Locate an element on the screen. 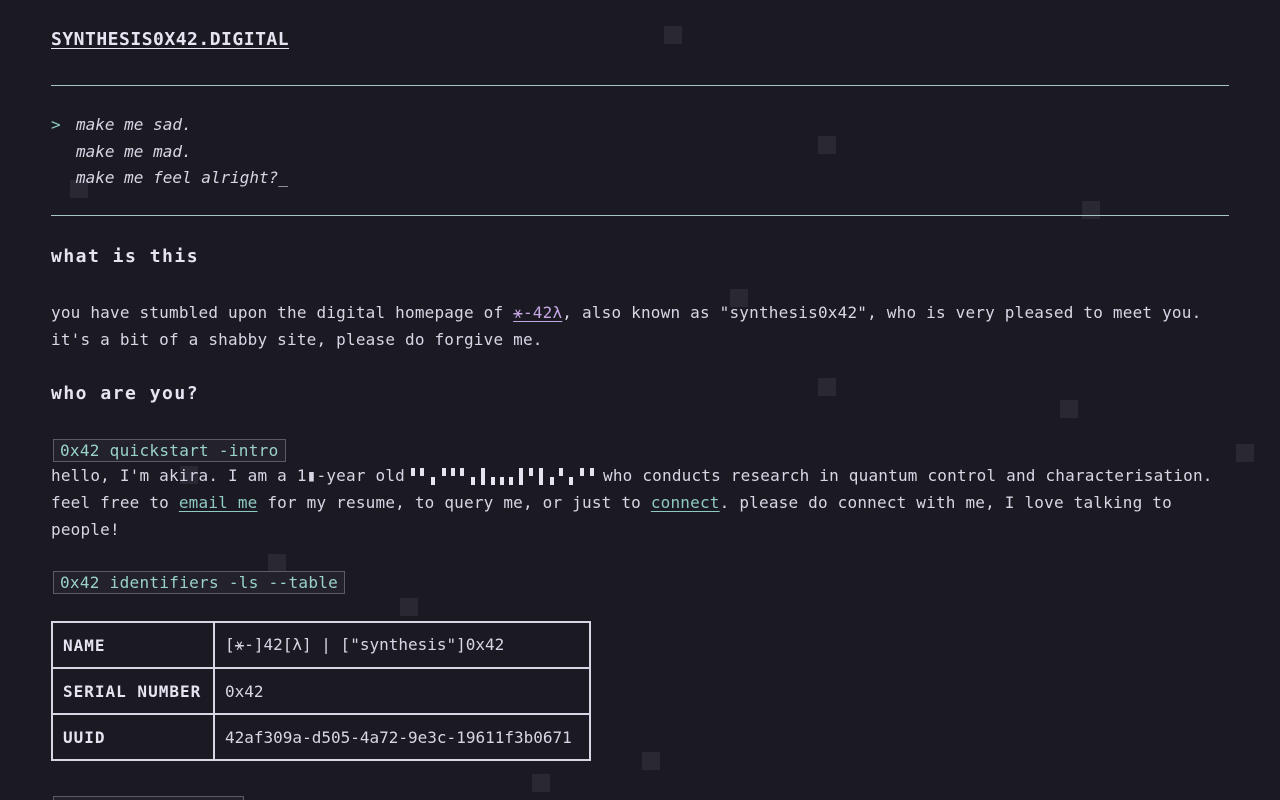  connect-link: connect is located at coordinates (685, 502).